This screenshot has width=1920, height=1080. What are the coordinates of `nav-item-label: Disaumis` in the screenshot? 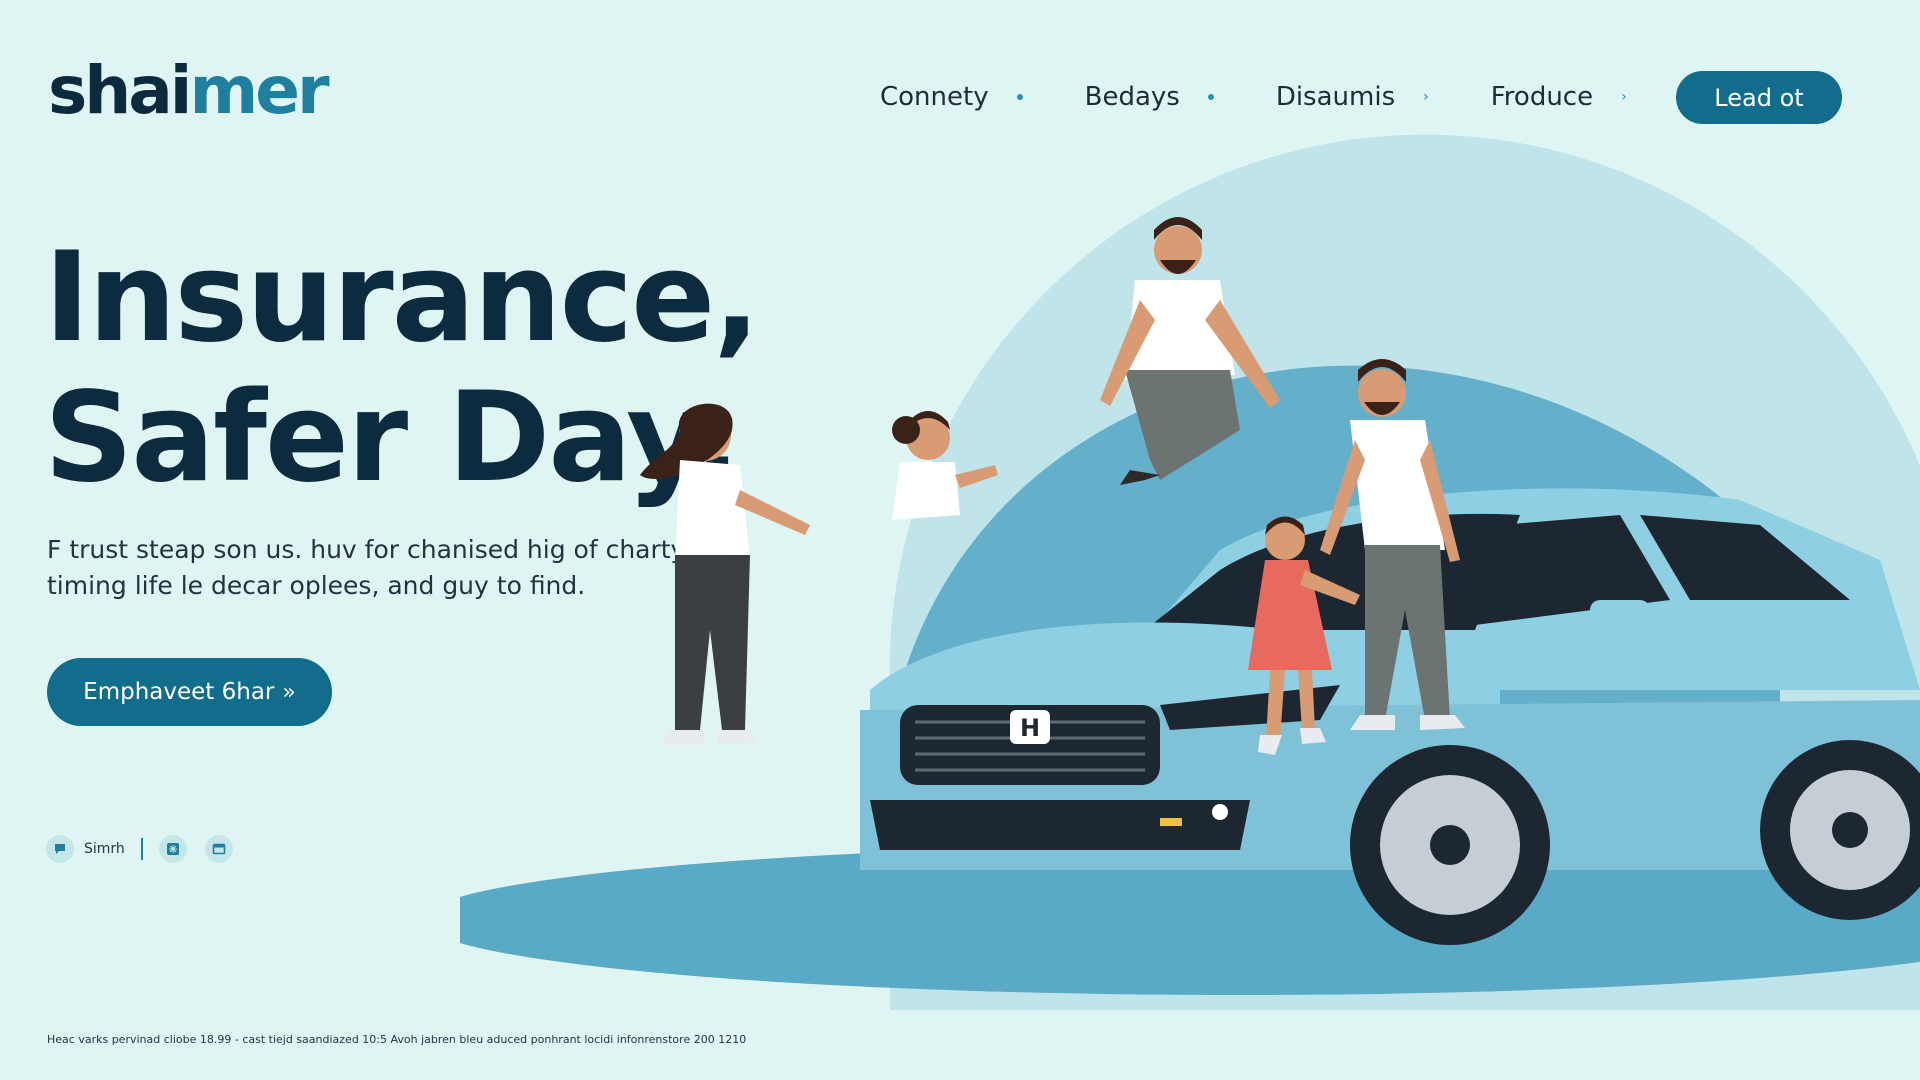 It's located at (1335, 97).